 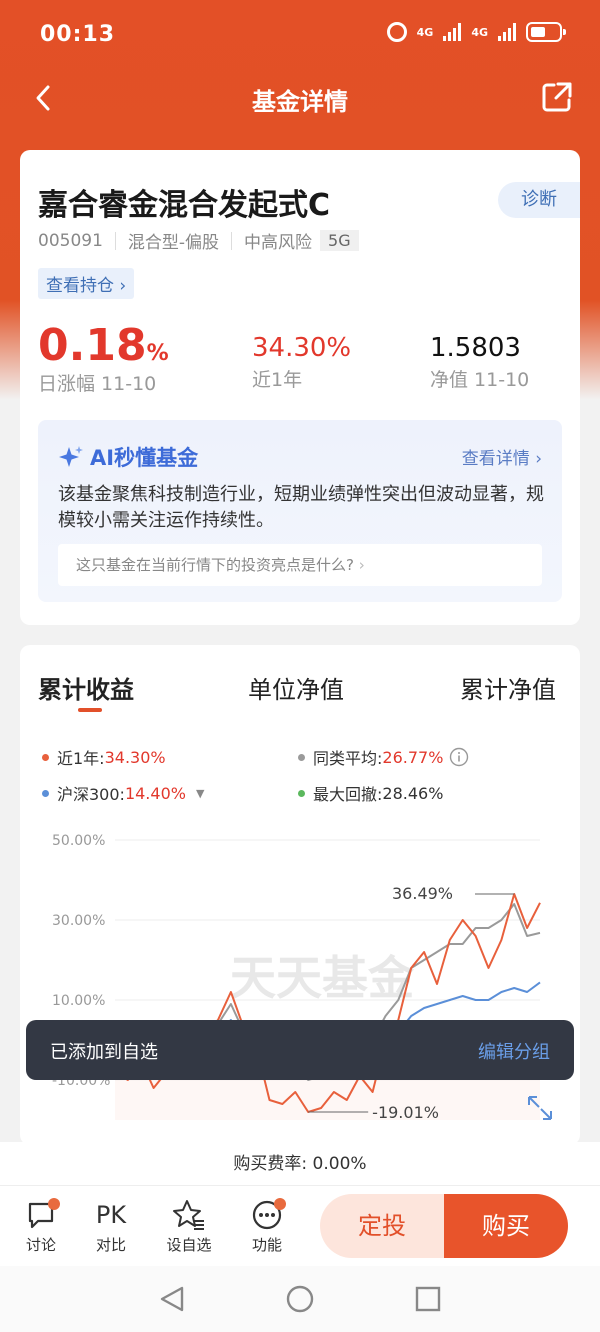 What do you see at coordinates (78, 34) in the screenshot?
I see `status-time: 00:13` at bounding box center [78, 34].